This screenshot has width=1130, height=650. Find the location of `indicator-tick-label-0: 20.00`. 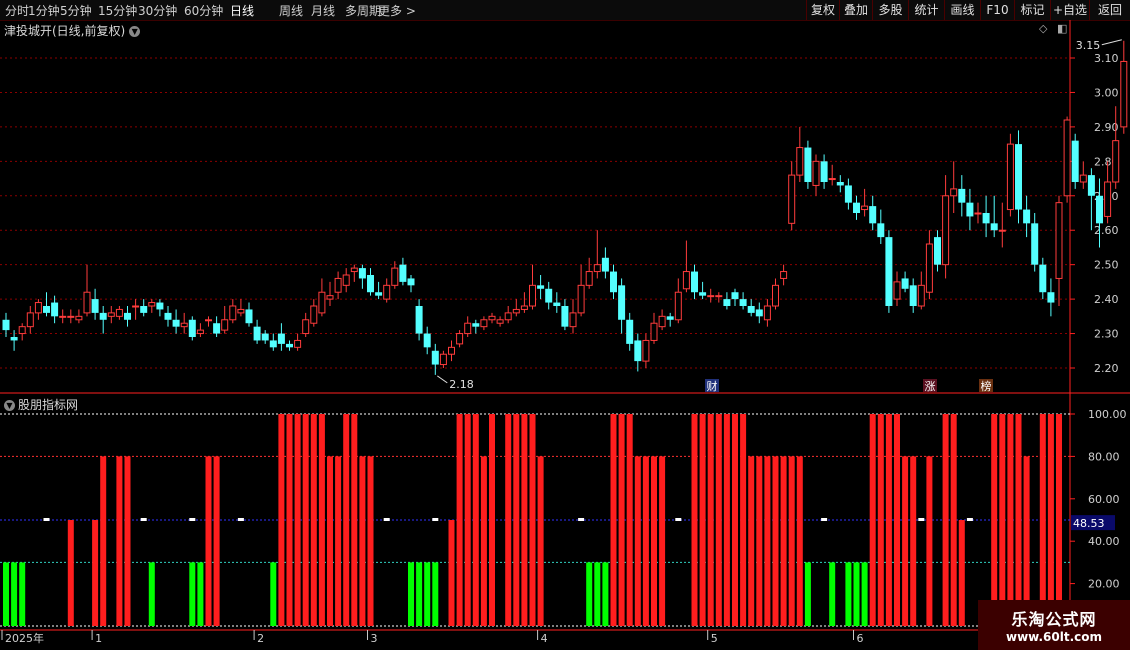

indicator-tick-label-0: 20.00 is located at coordinates (1104, 584).